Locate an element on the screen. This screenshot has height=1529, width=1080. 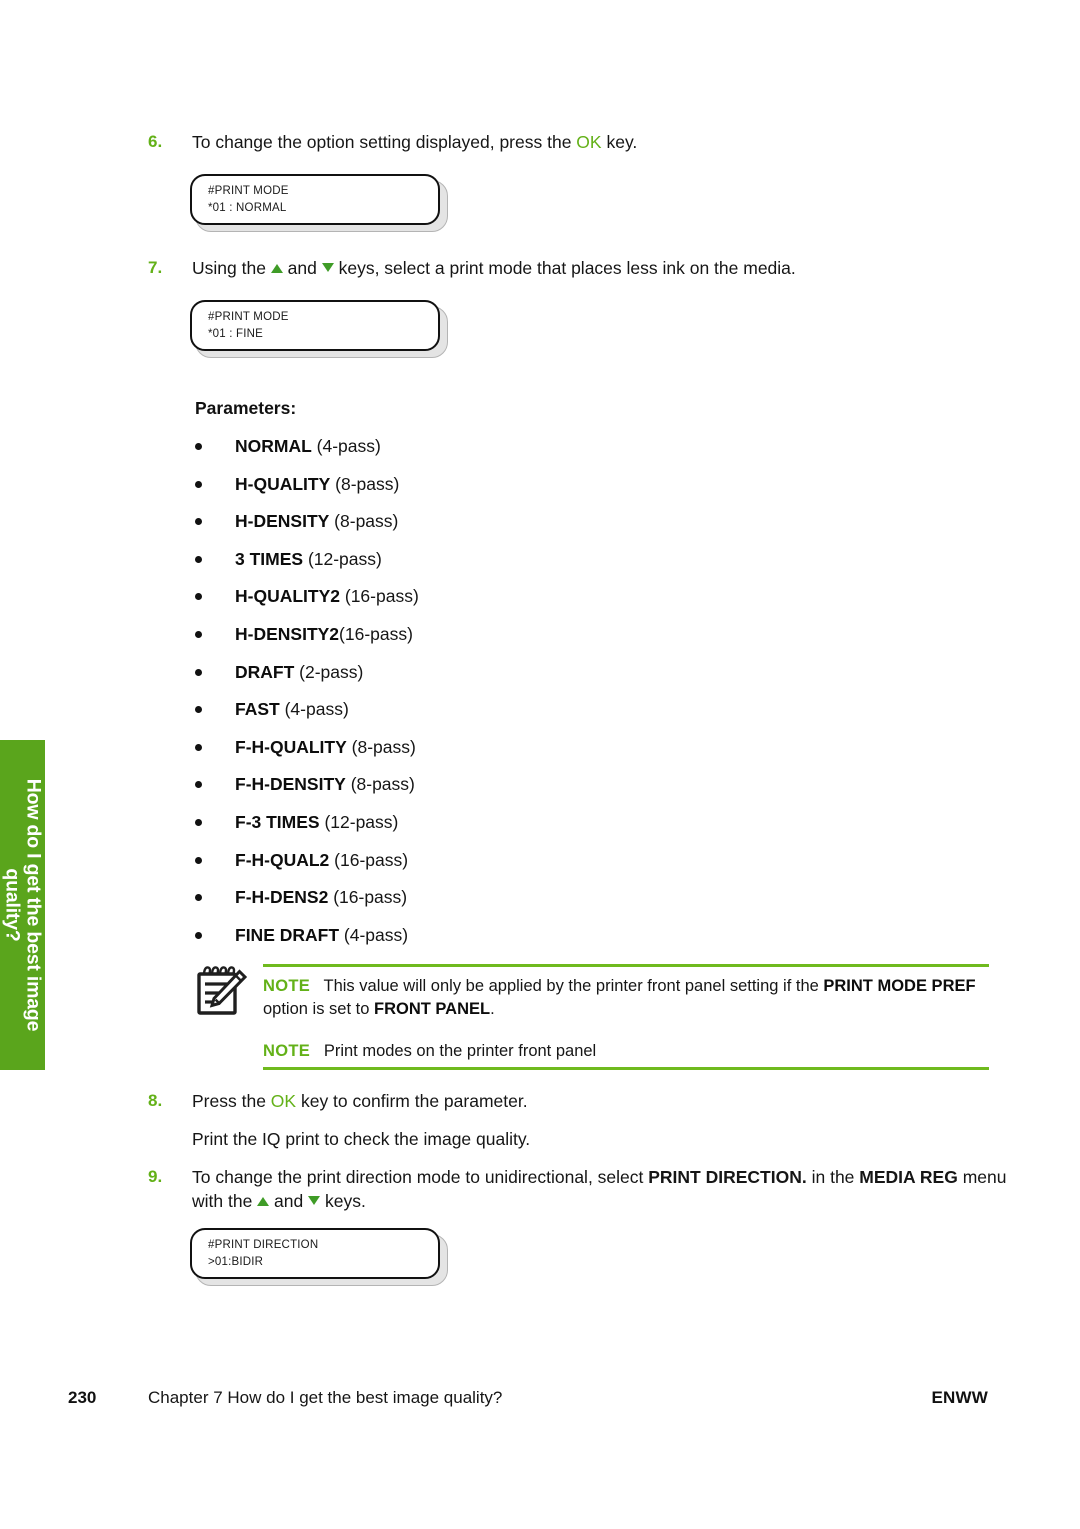
parameter-name: FAST is located at coordinates (257, 709).